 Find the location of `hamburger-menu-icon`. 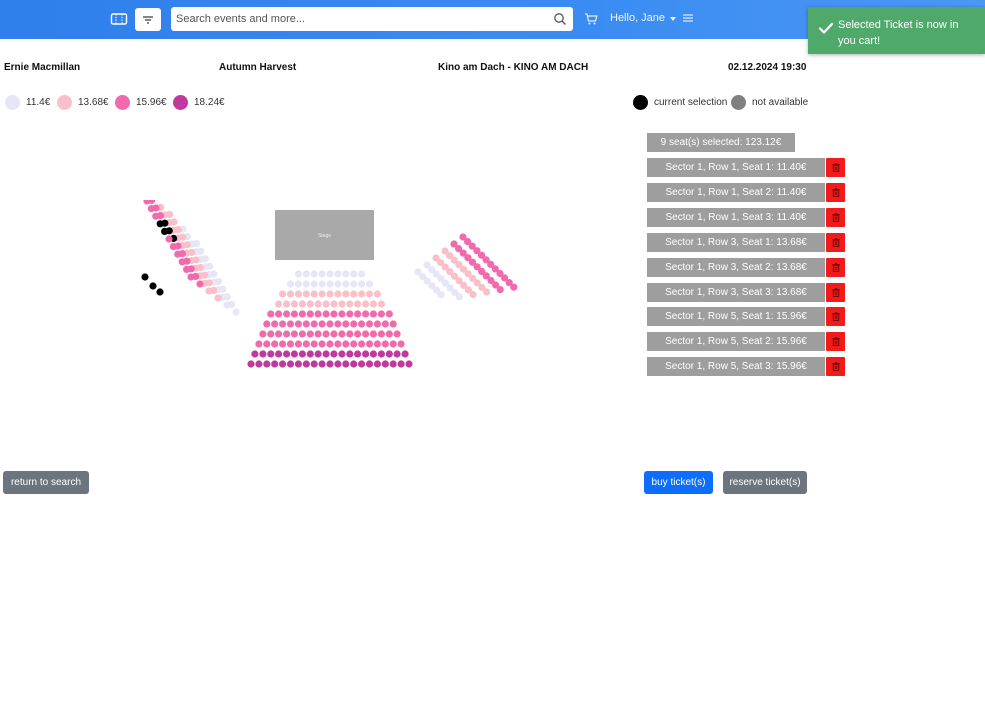

hamburger-menu-icon is located at coordinates (688, 18).